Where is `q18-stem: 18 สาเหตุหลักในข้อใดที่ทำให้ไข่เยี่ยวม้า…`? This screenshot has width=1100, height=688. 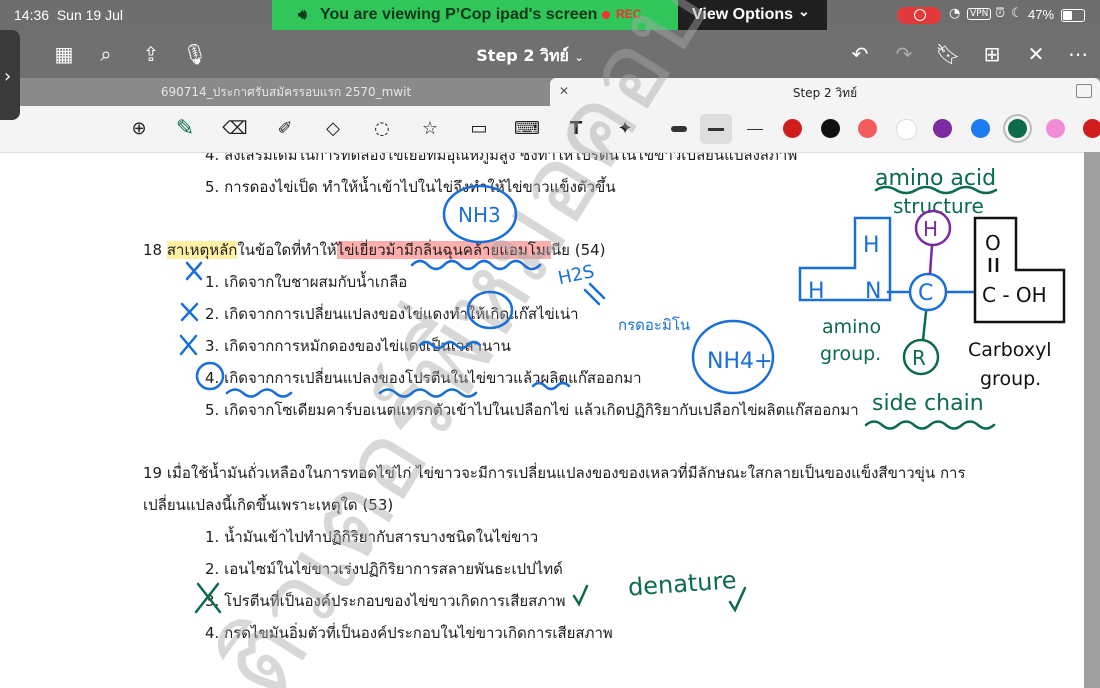
q18-stem: 18 สาเหตุหลักในข้อใดที่ทำให้ไข่เยี่ยวม้า… is located at coordinates (374, 250).